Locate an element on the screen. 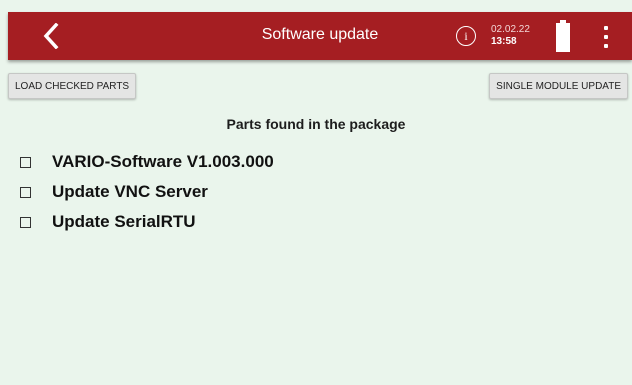 The height and width of the screenshot is (385, 632). list-item: VARIO-Software V1.003.000 is located at coordinates (147, 162).